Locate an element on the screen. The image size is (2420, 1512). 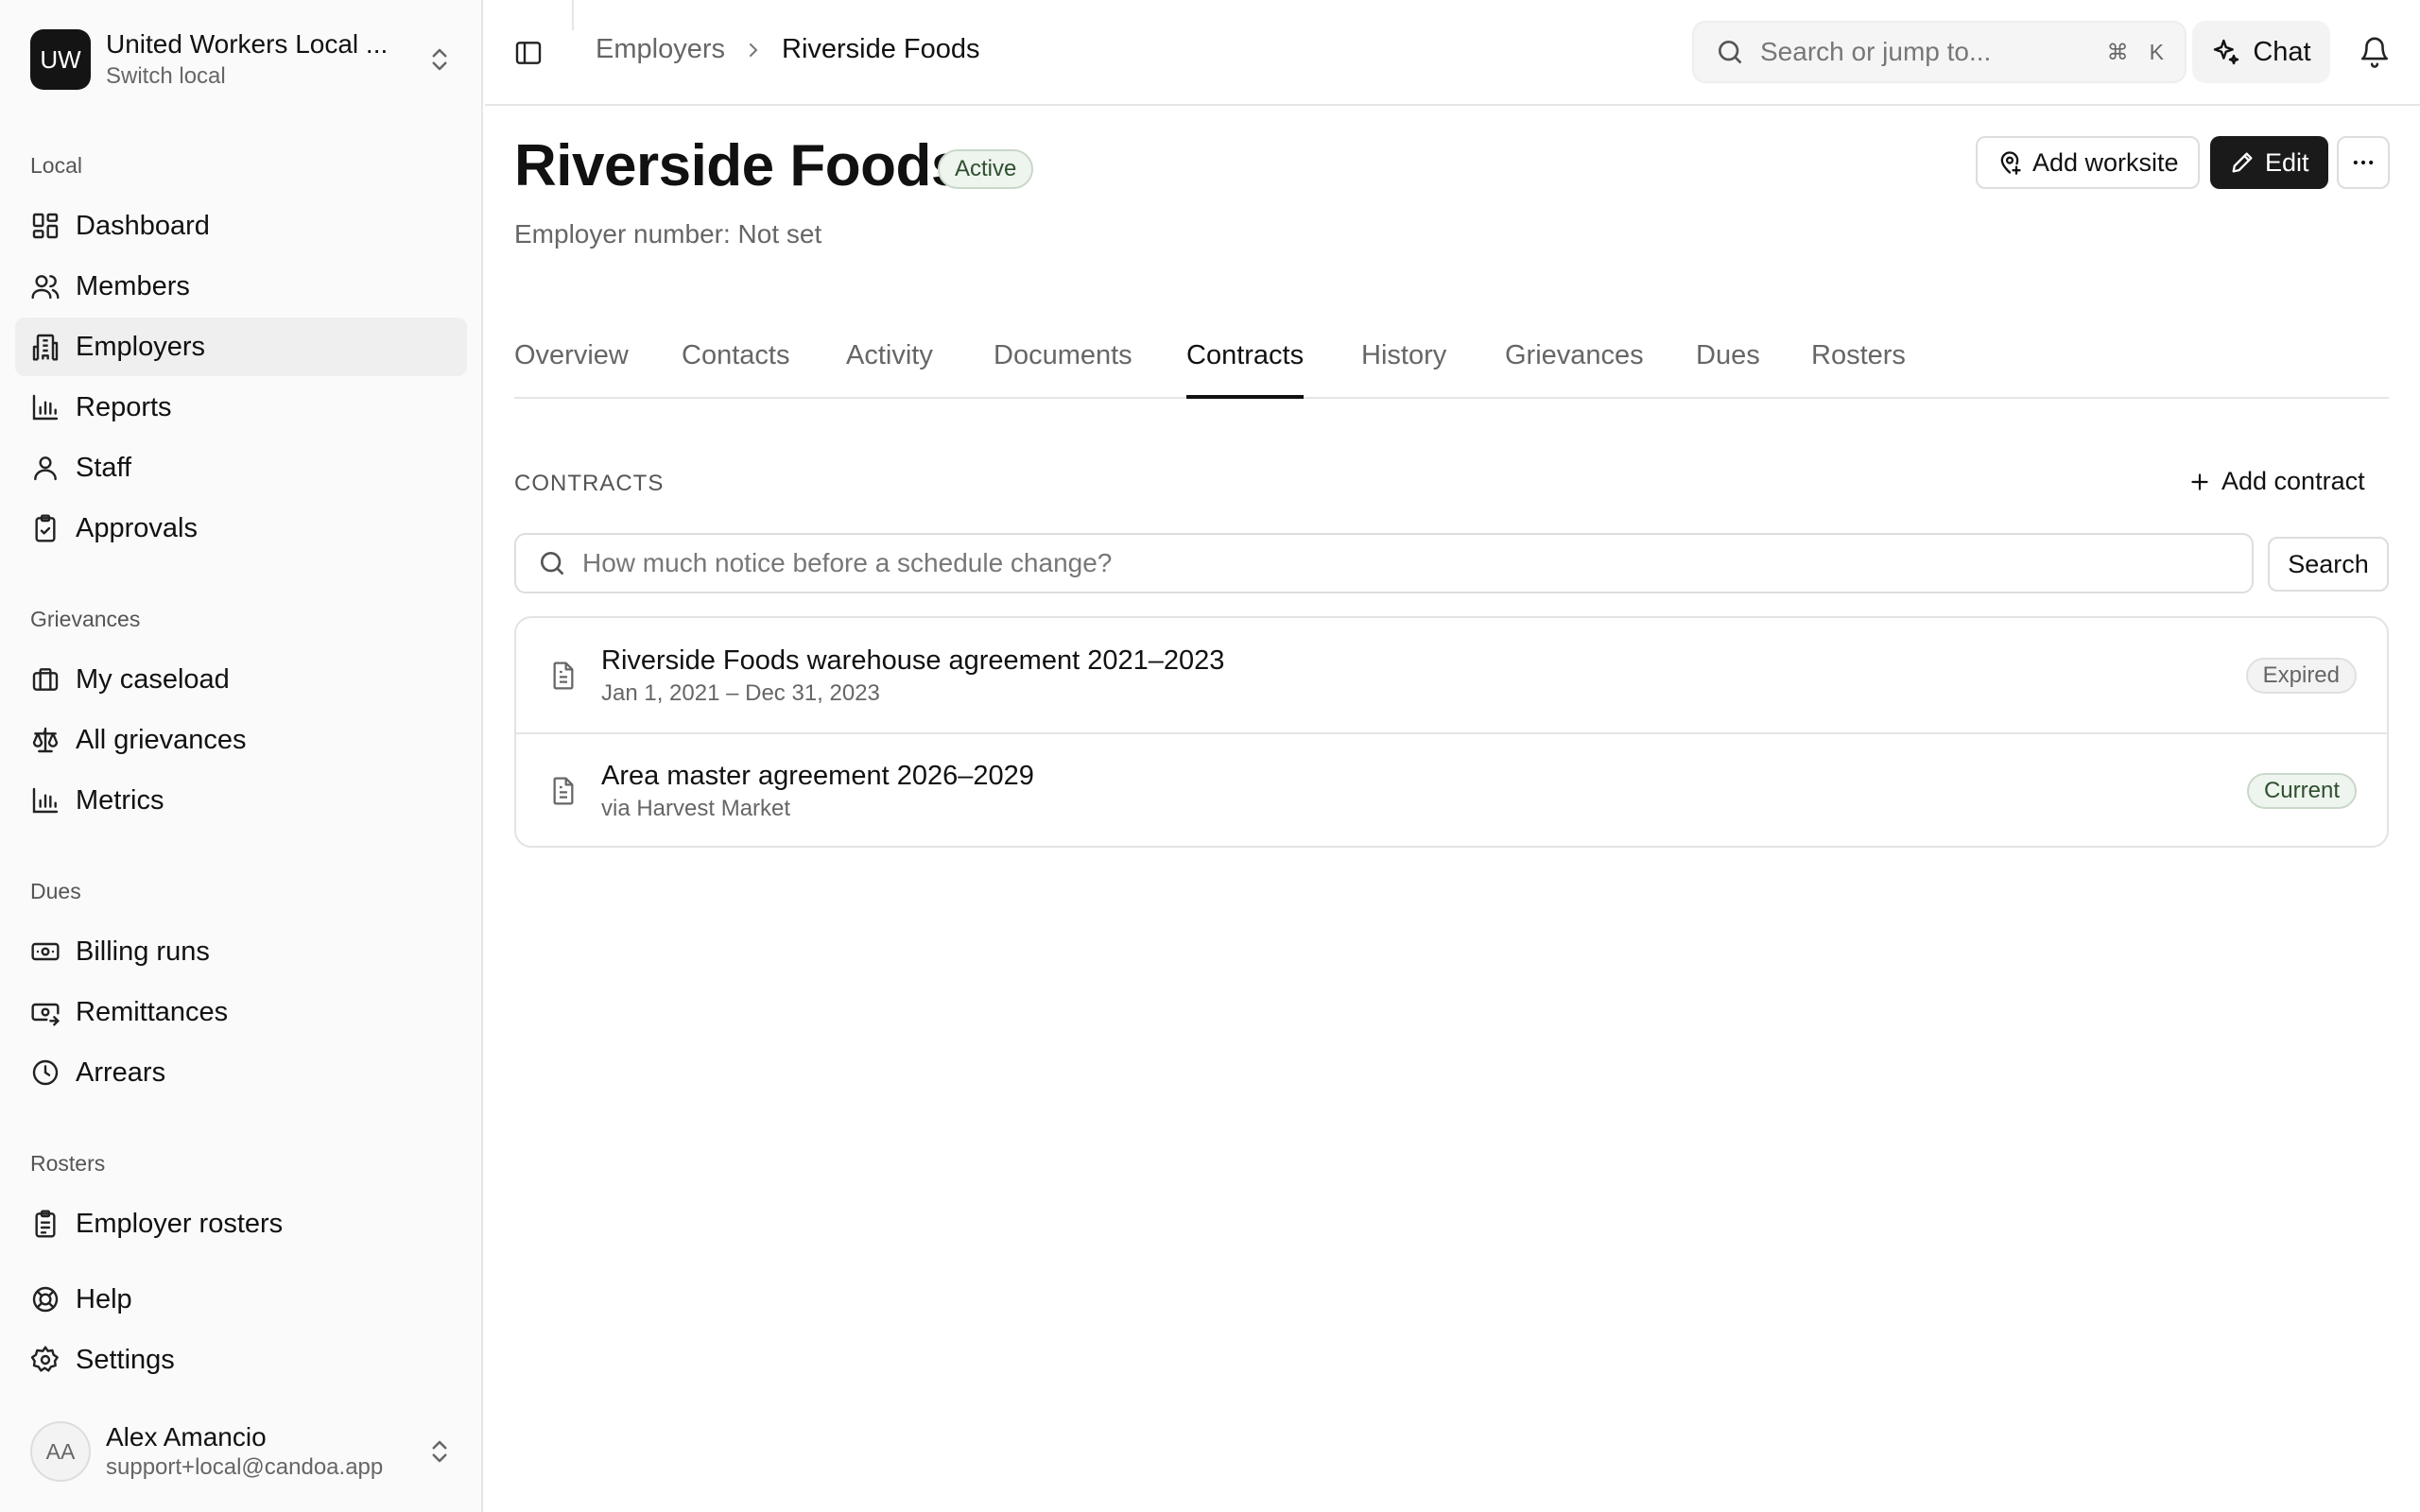
sidebar-item-my-caseload: My caseload is located at coordinates (241, 679).